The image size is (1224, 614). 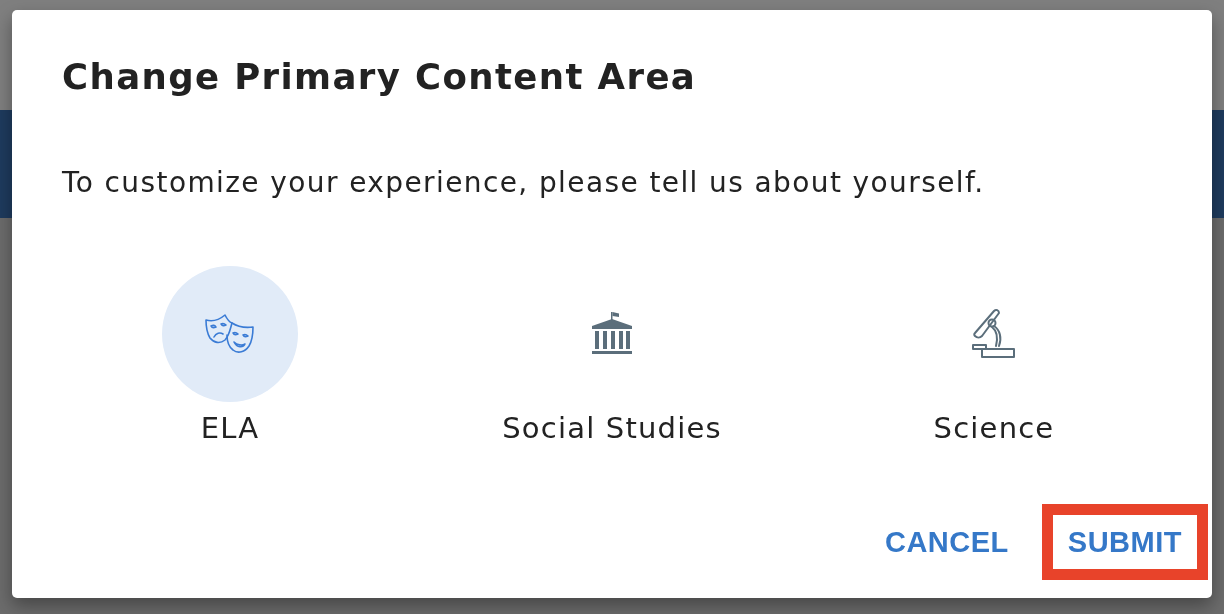 What do you see at coordinates (379, 77) in the screenshot?
I see `dialog-title: Change Primary Content Area` at bounding box center [379, 77].